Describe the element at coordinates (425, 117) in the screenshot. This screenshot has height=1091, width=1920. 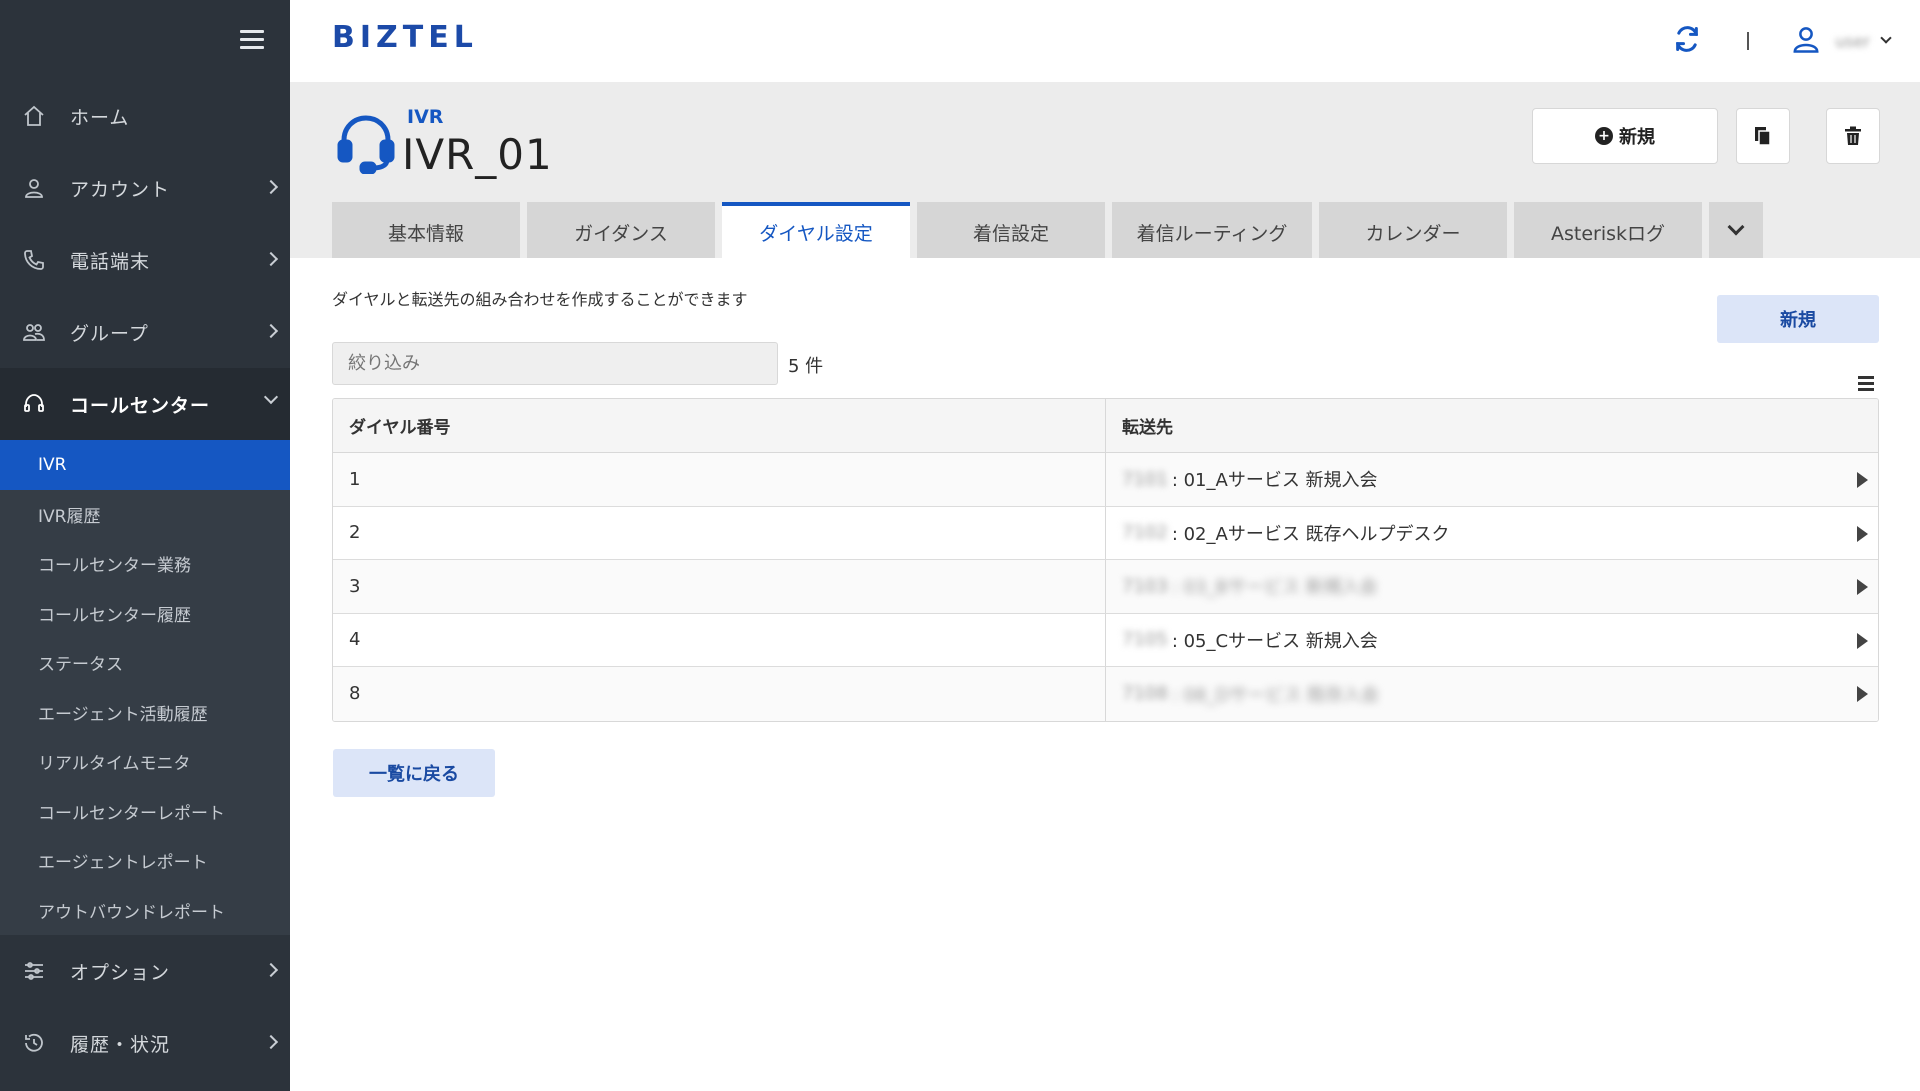
I see `breadcrumb: IVR` at that location.